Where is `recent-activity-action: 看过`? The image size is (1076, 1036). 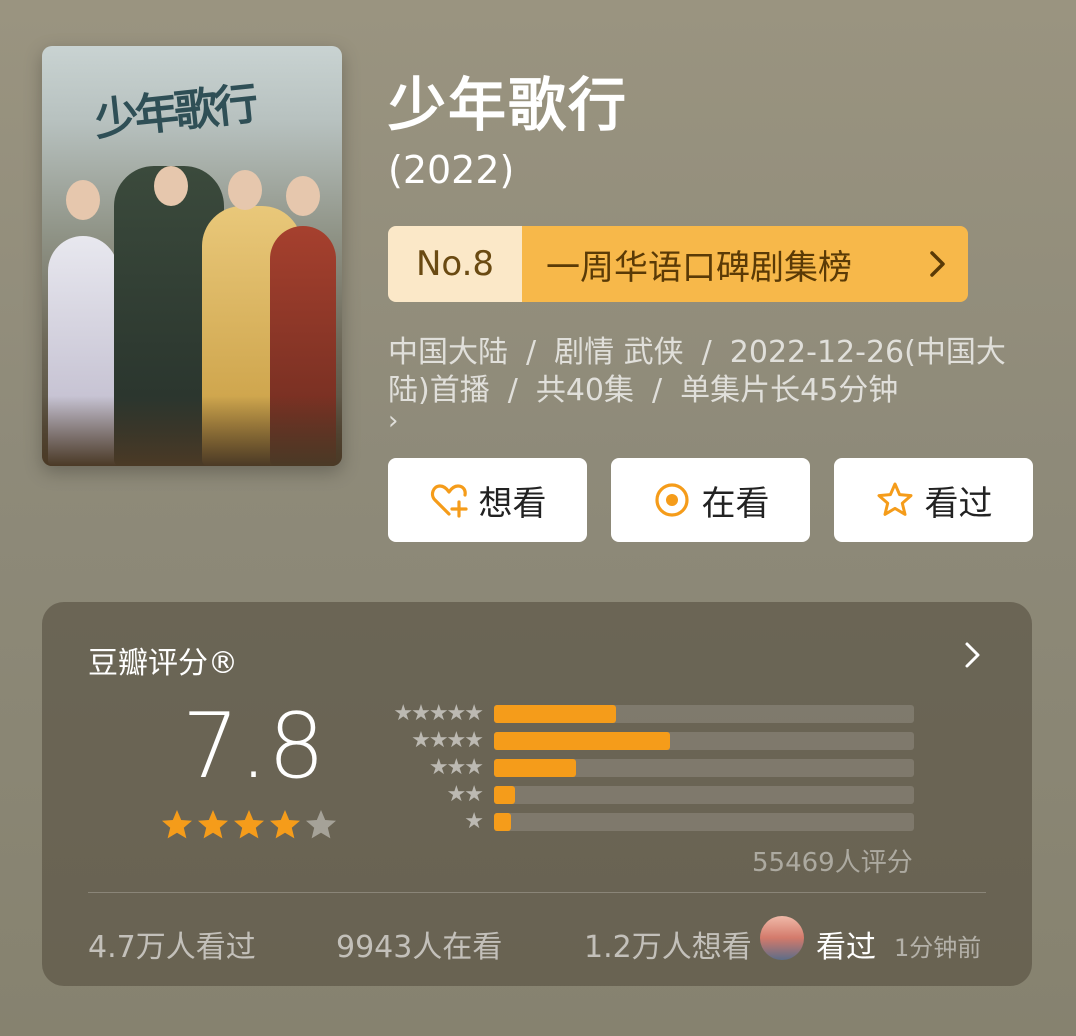 recent-activity-action: 看过 is located at coordinates (846, 947).